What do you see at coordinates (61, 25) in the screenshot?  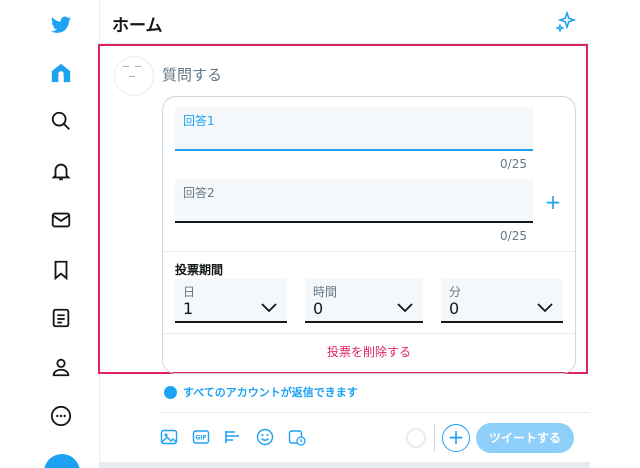 I see `twitter-bird-icon` at bounding box center [61, 25].